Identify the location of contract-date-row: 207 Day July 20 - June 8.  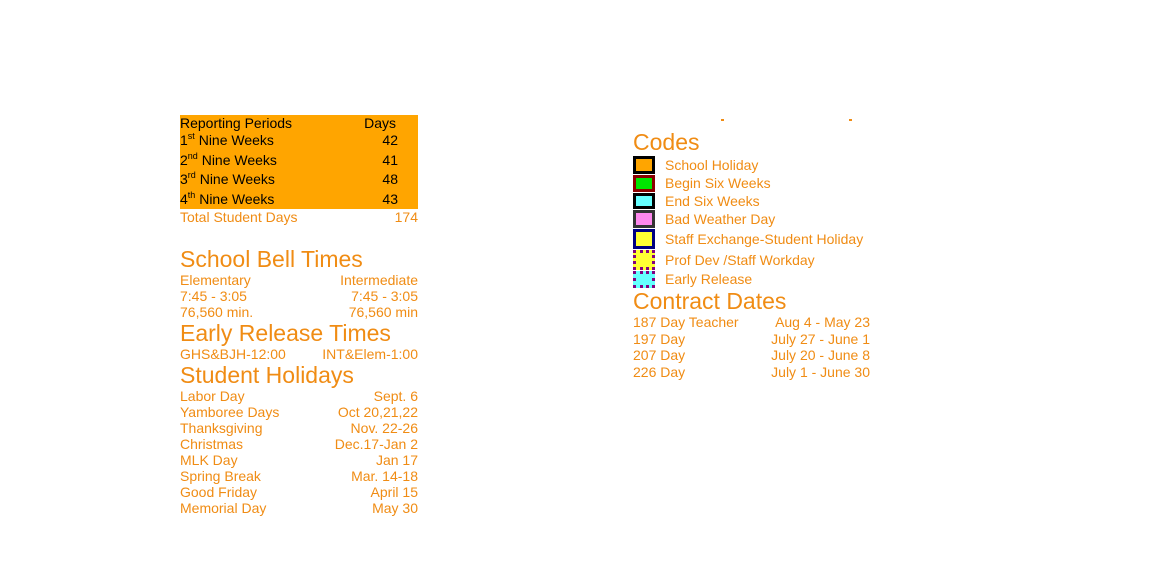
(755, 355).